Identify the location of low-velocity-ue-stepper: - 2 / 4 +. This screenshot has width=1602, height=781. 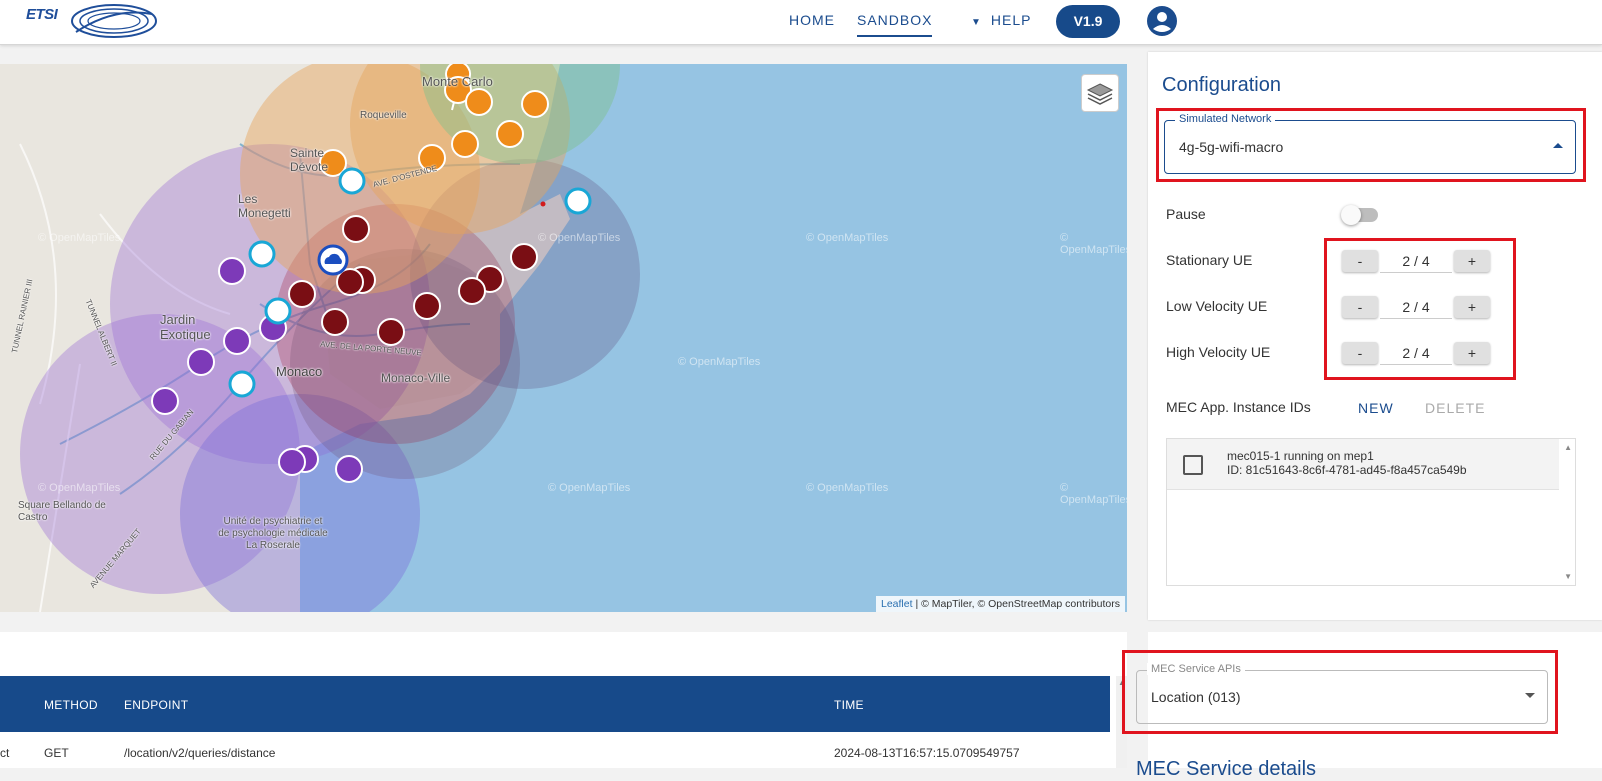
(1416, 308).